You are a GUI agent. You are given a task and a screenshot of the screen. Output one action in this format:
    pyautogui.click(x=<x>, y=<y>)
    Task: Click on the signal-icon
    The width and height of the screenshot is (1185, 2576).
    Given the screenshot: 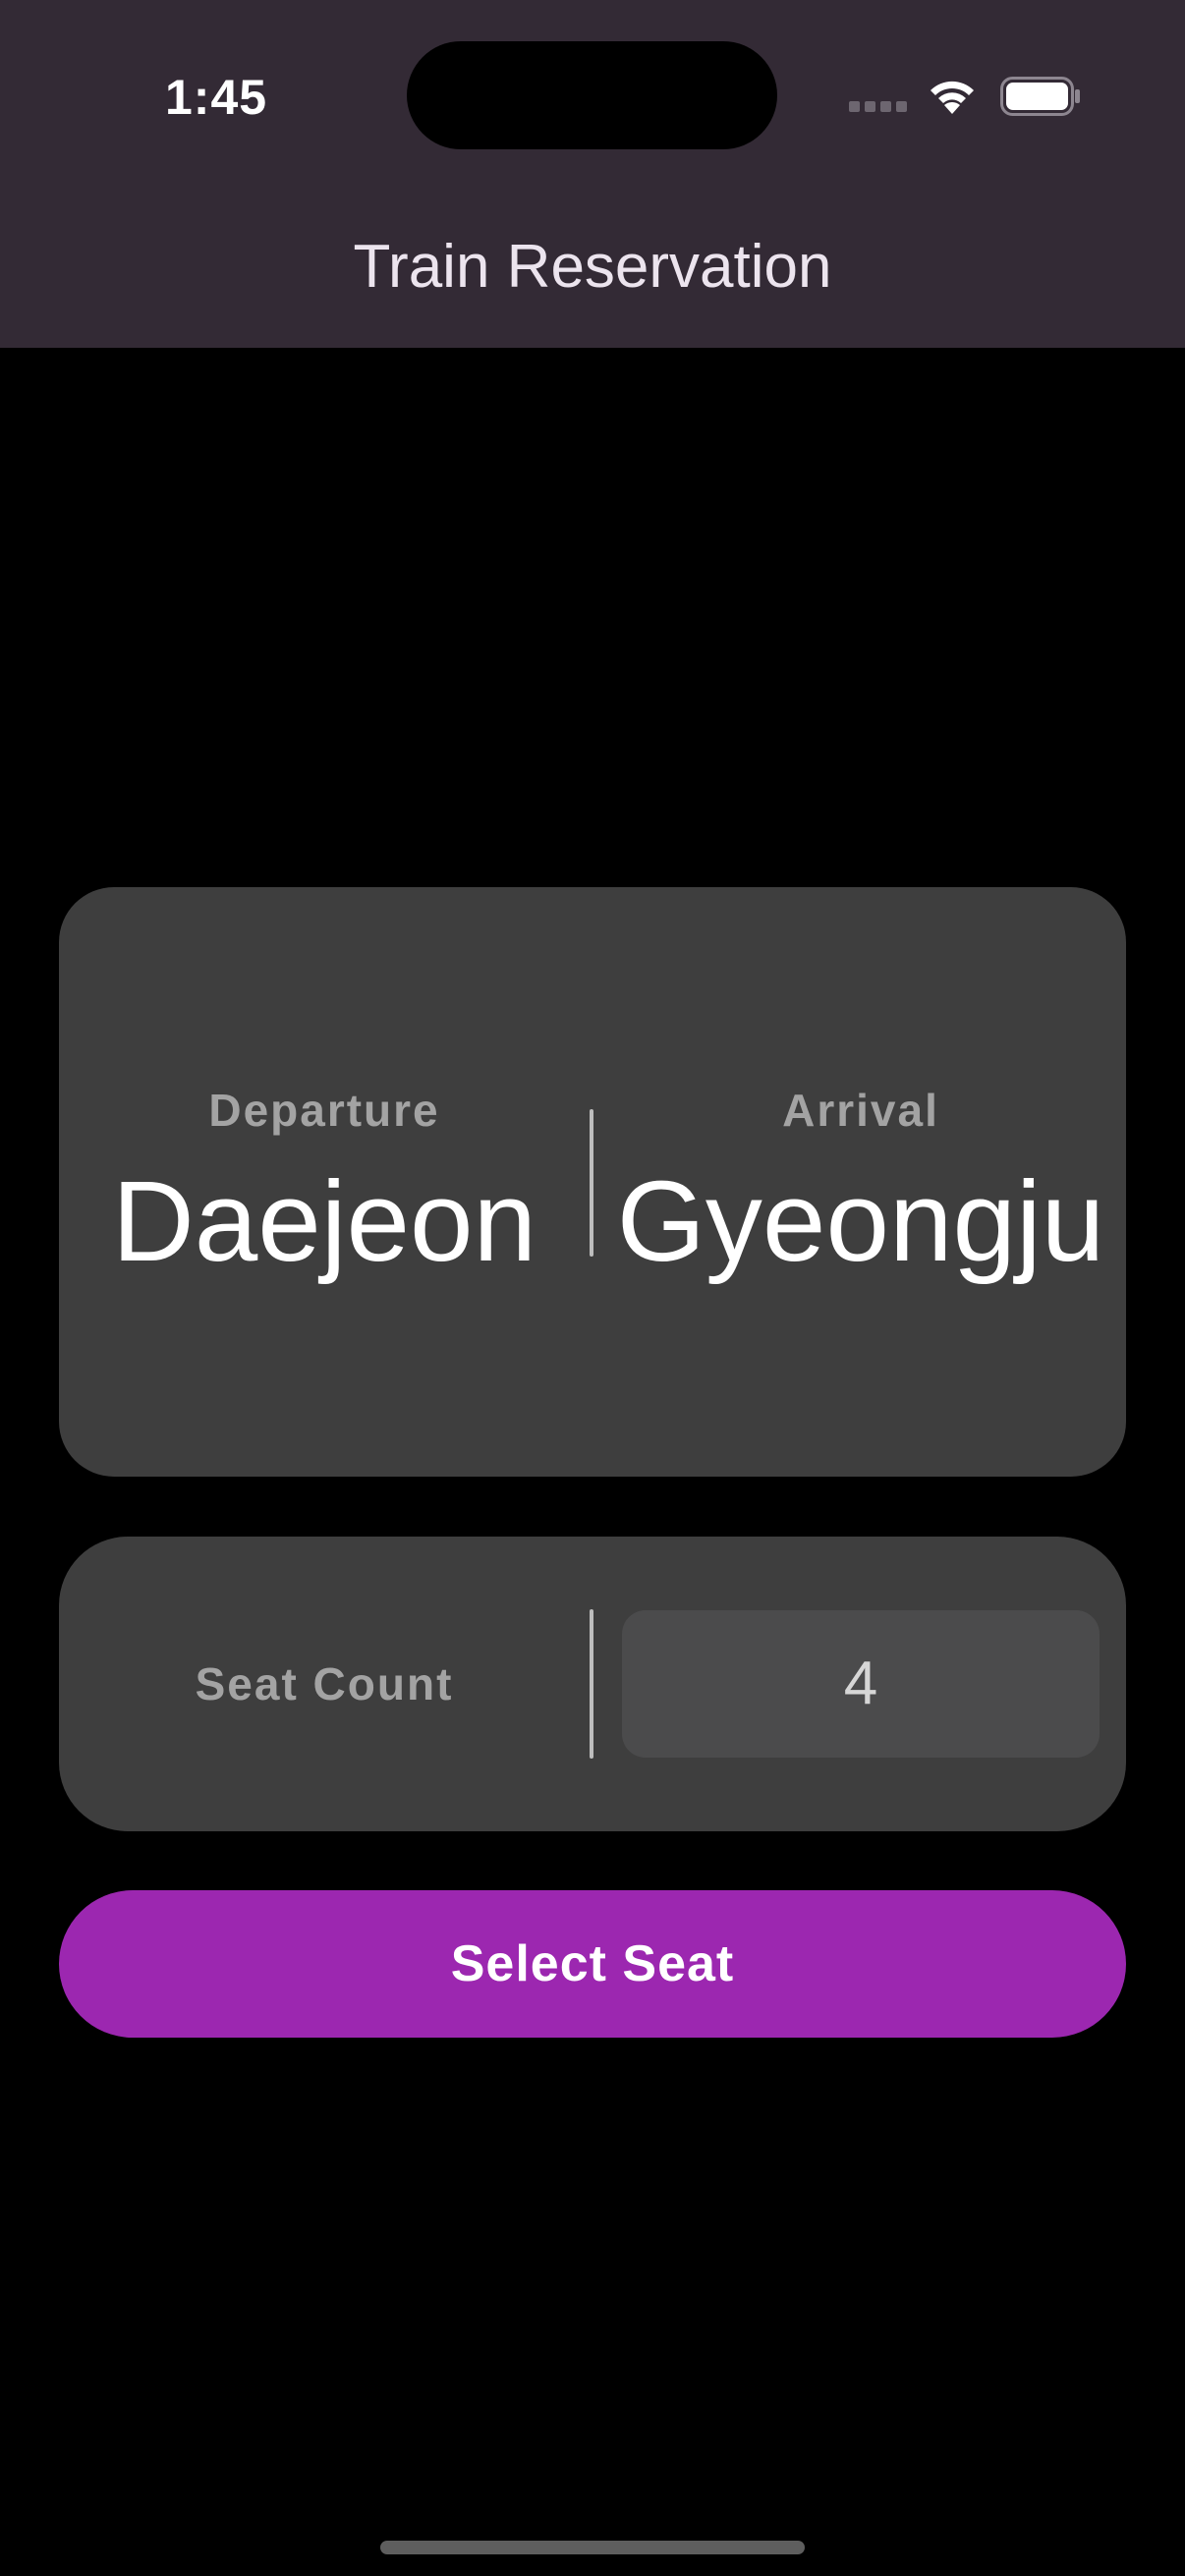 What is the action you would take?
    pyautogui.click(x=879, y=107)
    